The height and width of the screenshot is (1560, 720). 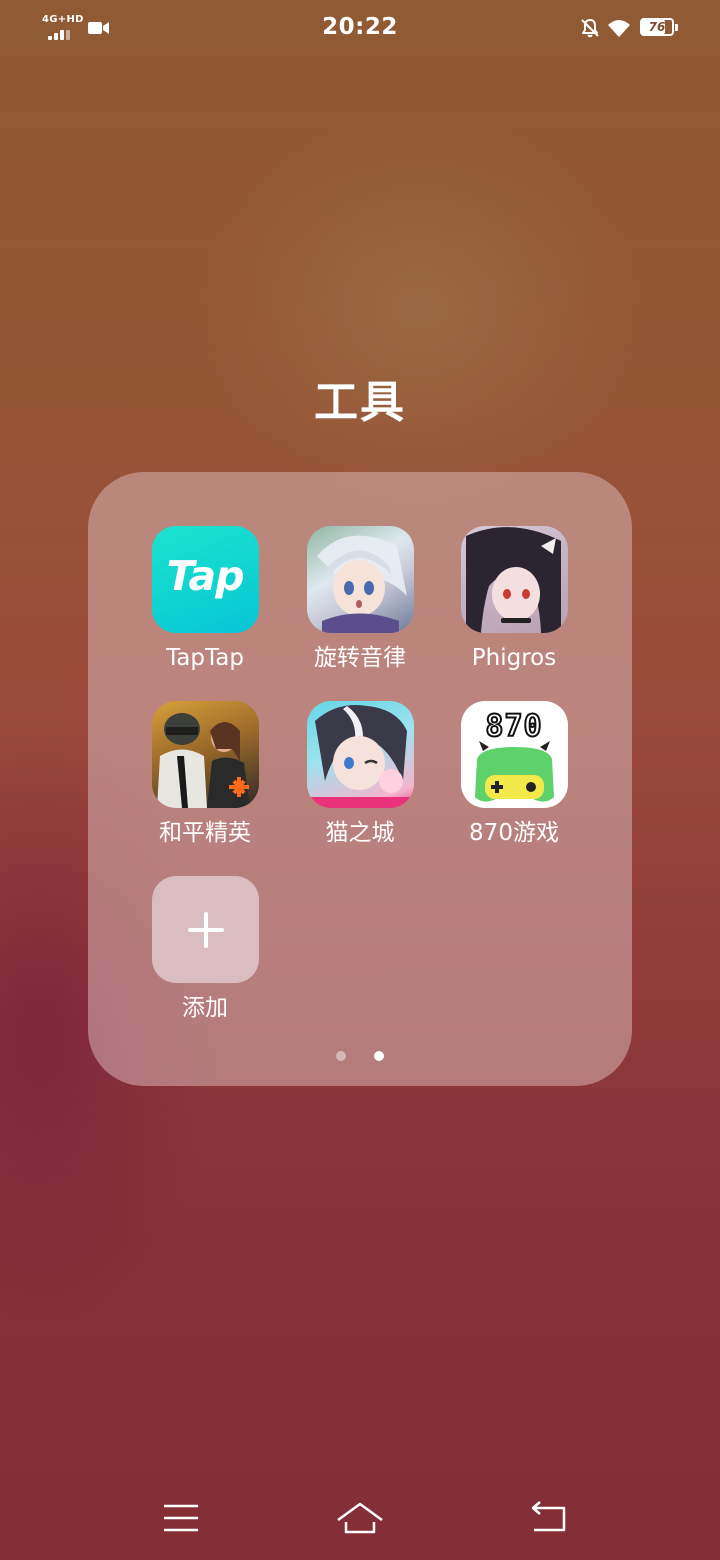 What do you see at coordinates (360, 754) in the screenshot?
I see `cat-fantasy-app-icon` at bounding box center [360, 754].